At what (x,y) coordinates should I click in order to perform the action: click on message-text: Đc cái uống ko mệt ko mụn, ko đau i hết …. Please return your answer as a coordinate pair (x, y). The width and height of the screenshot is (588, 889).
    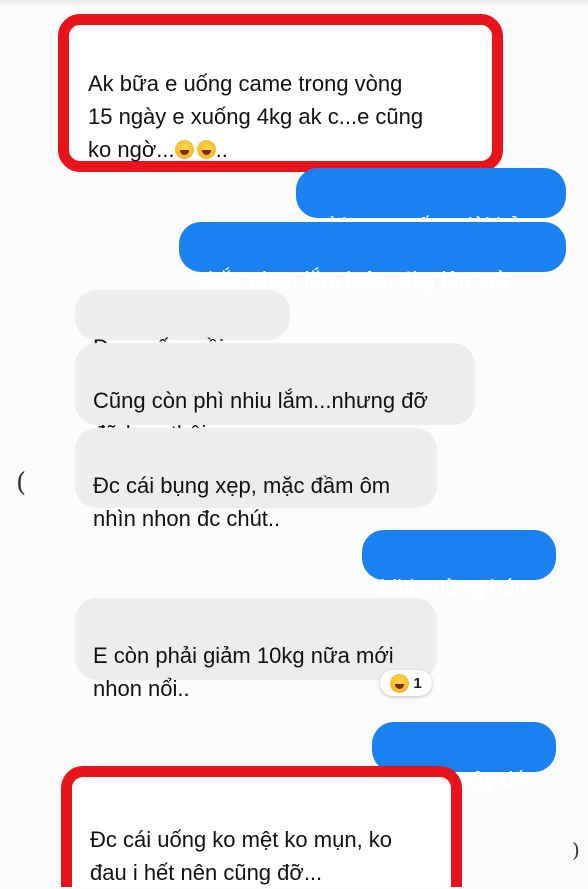
    Looking at the image, I should click on (241, 856).